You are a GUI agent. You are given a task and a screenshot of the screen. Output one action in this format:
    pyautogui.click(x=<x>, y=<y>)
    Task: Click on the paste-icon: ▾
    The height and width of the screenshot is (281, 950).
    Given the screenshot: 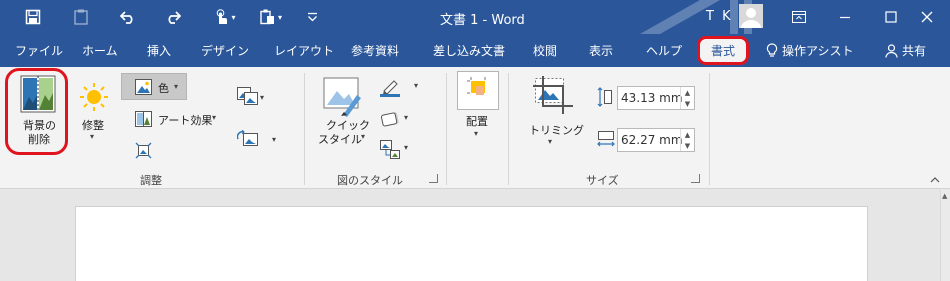 What is the action you would take?
    pyautogui.click(x=271, y=17)
    